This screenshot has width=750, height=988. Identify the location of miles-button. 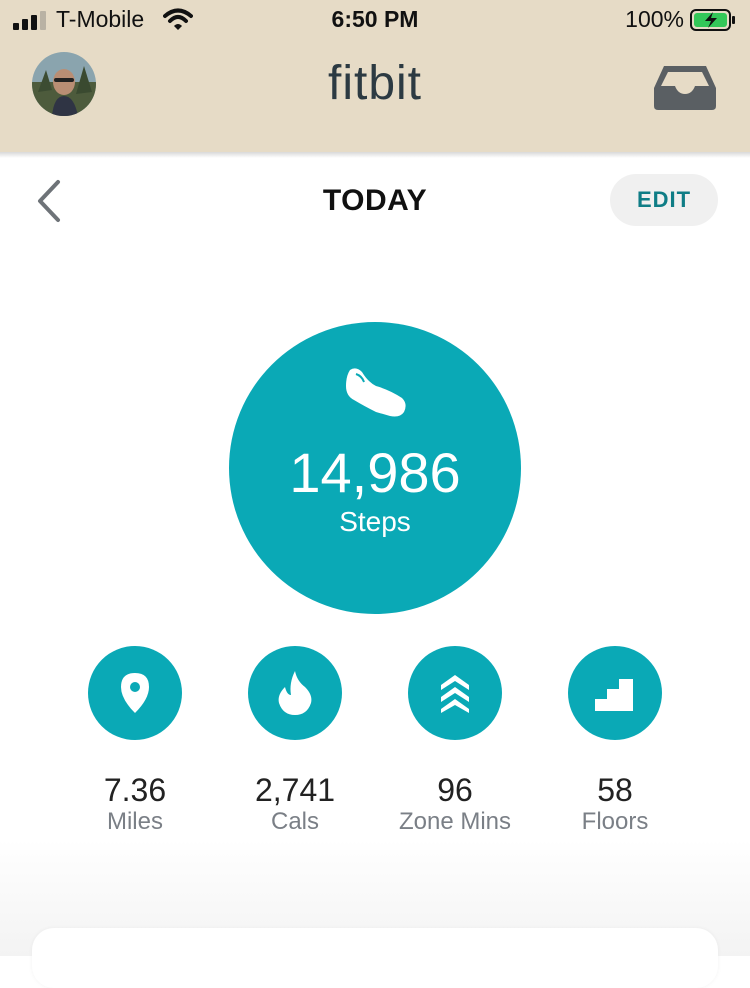
(135, 693).